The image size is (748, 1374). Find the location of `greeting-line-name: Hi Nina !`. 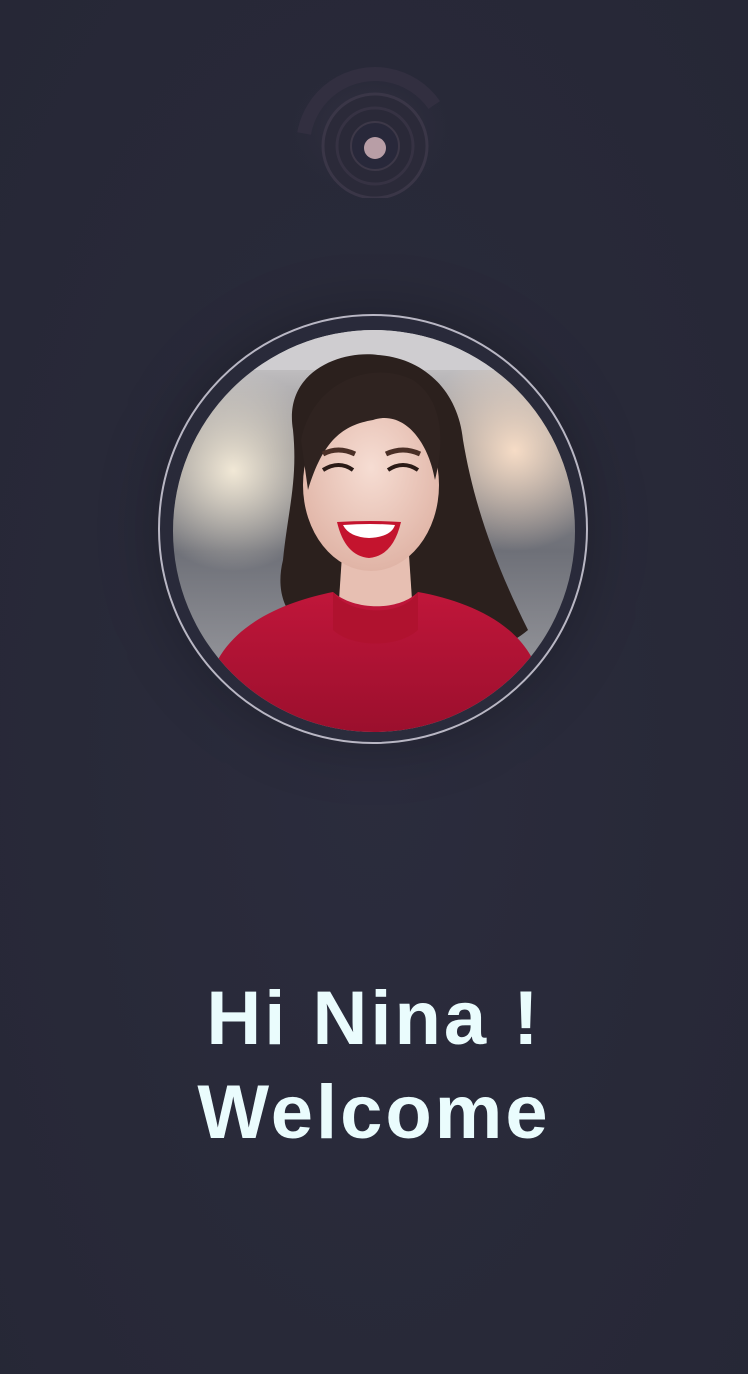

greeting-line-name: Hi Nina ! is located at coordinates (374, 1018).